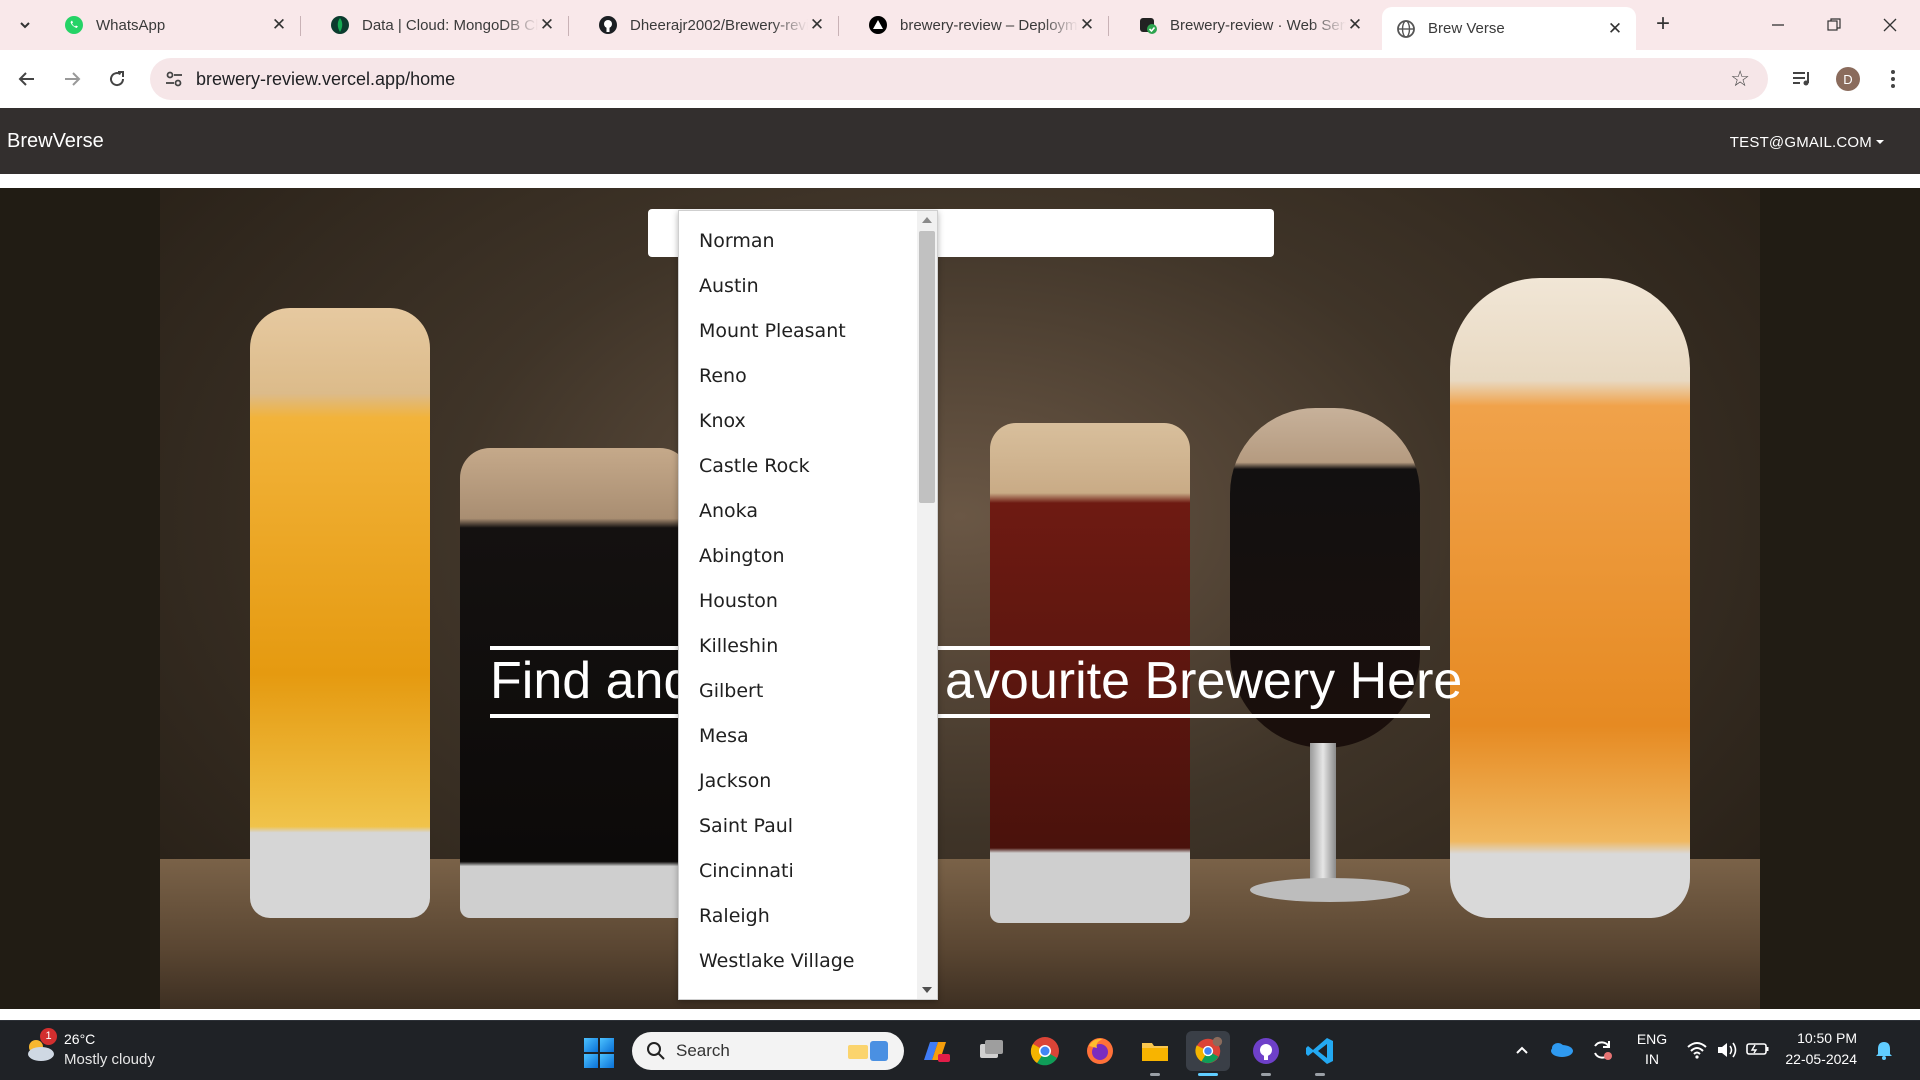 The image size is (1920, 1080). I want to click on active-app-indicator, so click(1208, 1074).